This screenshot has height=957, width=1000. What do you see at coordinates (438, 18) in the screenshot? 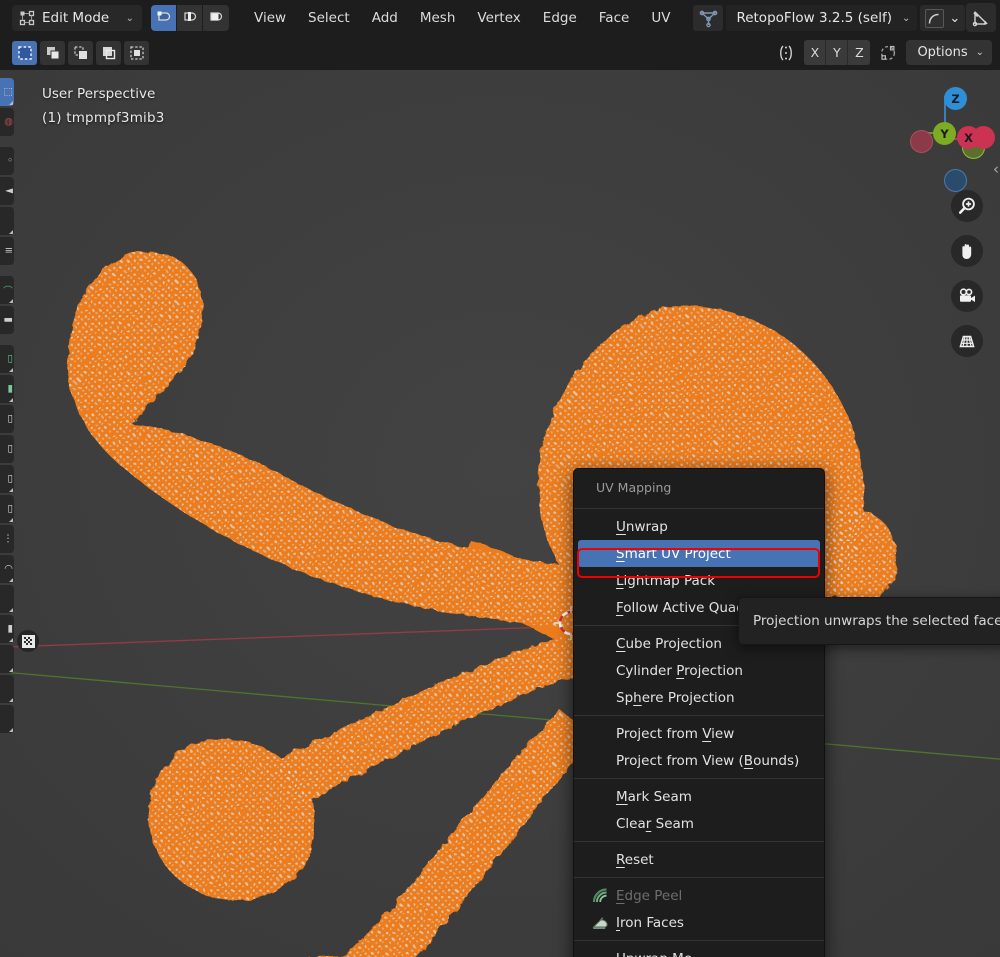
I see `menu-mesh: Mesh` at bounding box center [438, 18].